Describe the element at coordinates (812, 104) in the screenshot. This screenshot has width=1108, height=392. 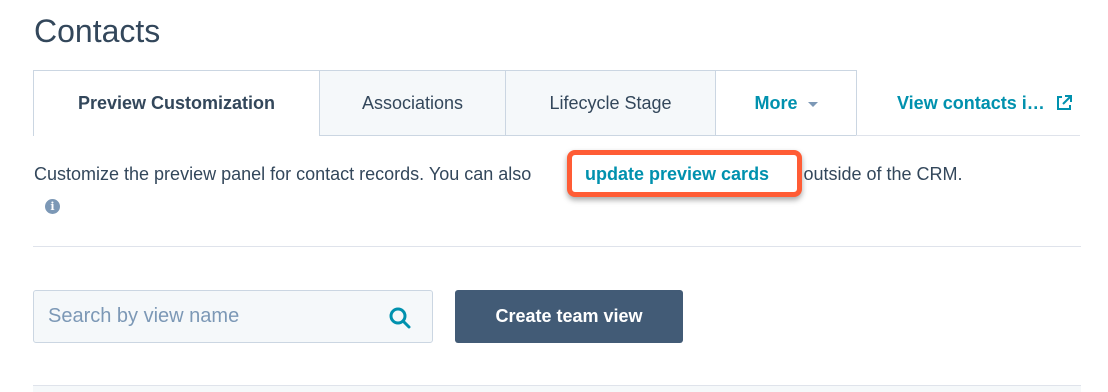
I see `caret-down-icon` at that location.